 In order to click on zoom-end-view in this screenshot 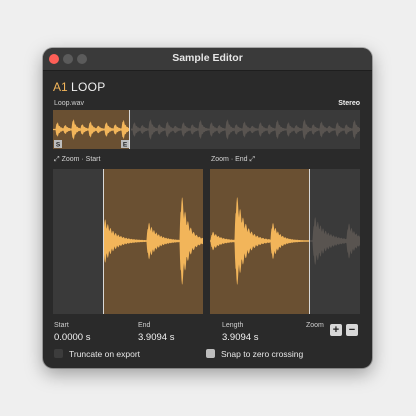, I will do `click(285, 241)`.